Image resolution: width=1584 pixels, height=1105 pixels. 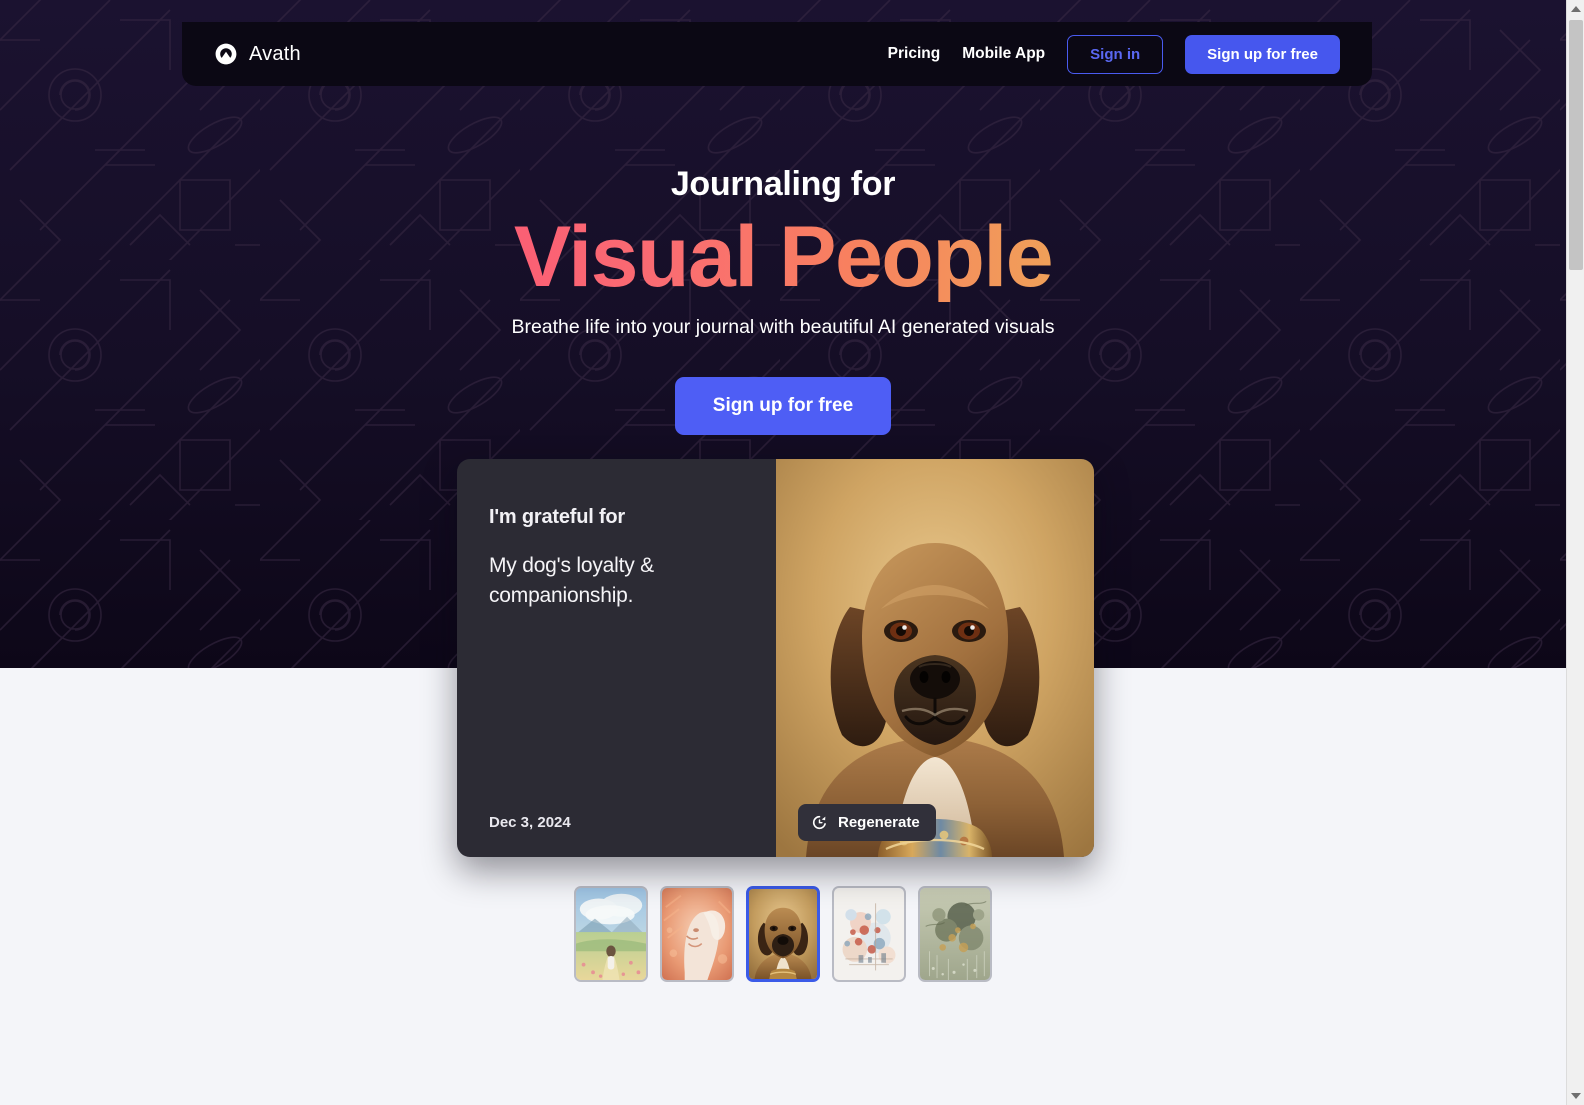 I want to click on chevron-down-icon, so click(x=1576, y=1096).